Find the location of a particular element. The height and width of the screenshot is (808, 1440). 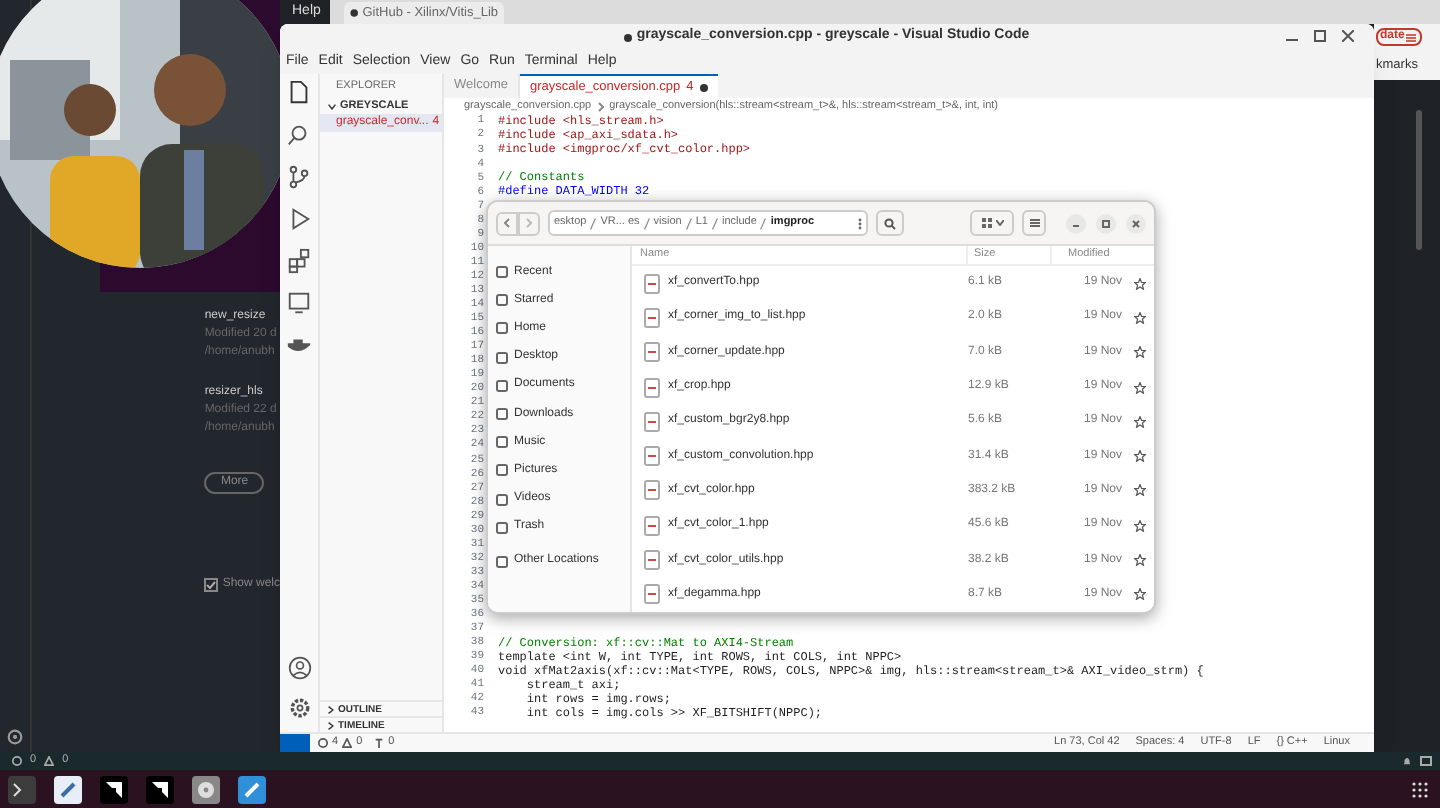

view-toggle-button is located at coordinates (992, 223).